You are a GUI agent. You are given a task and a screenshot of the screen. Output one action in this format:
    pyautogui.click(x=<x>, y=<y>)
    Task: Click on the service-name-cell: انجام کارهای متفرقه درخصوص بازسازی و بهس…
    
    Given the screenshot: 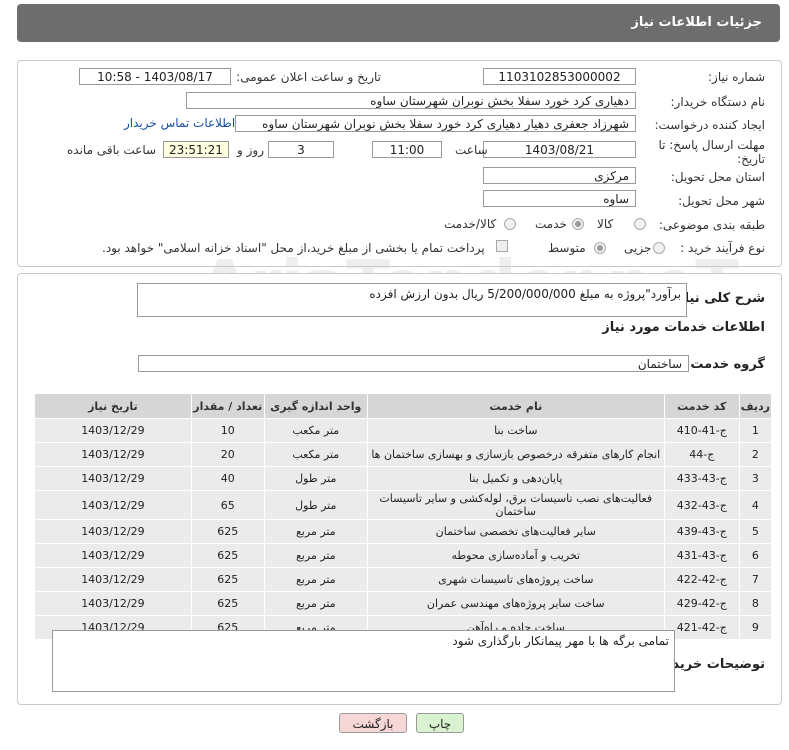 What is the action you would take?
    pyautogui.click(x=515, y=454)
    